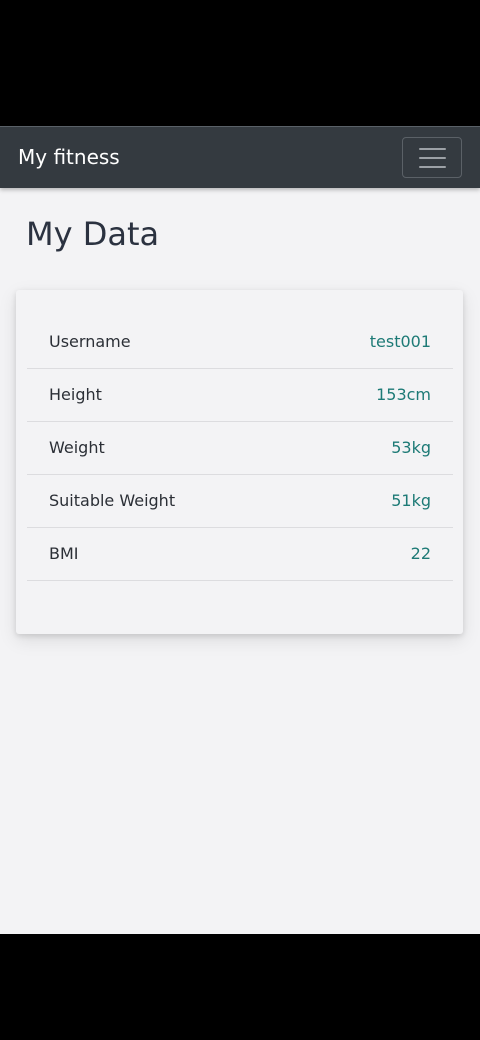 This screenshot has height=1040, width=480. Describe the element at coordinates (69, 157) in the screenshot. I see `navbar-brand: My fitness` at that location.